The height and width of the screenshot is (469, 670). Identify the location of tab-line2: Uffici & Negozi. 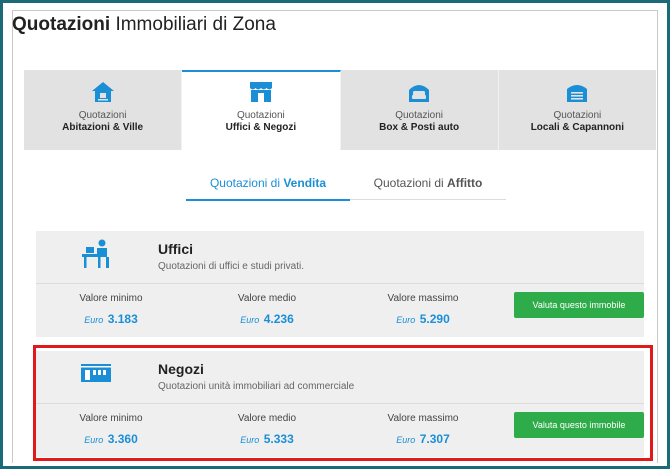
(261, 127).